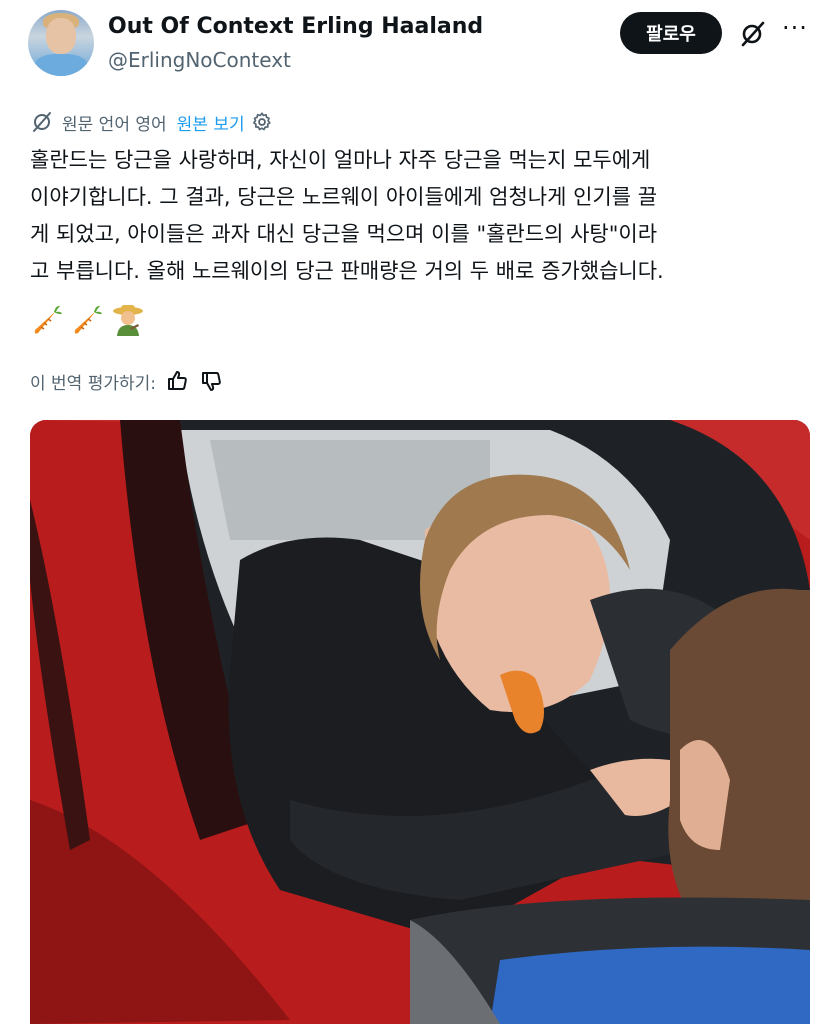  What do you see at coordinates (114, 124) in the screenshot?
I see `source-language-label: 원문 언어 영어` at bounding box center [114, 124].